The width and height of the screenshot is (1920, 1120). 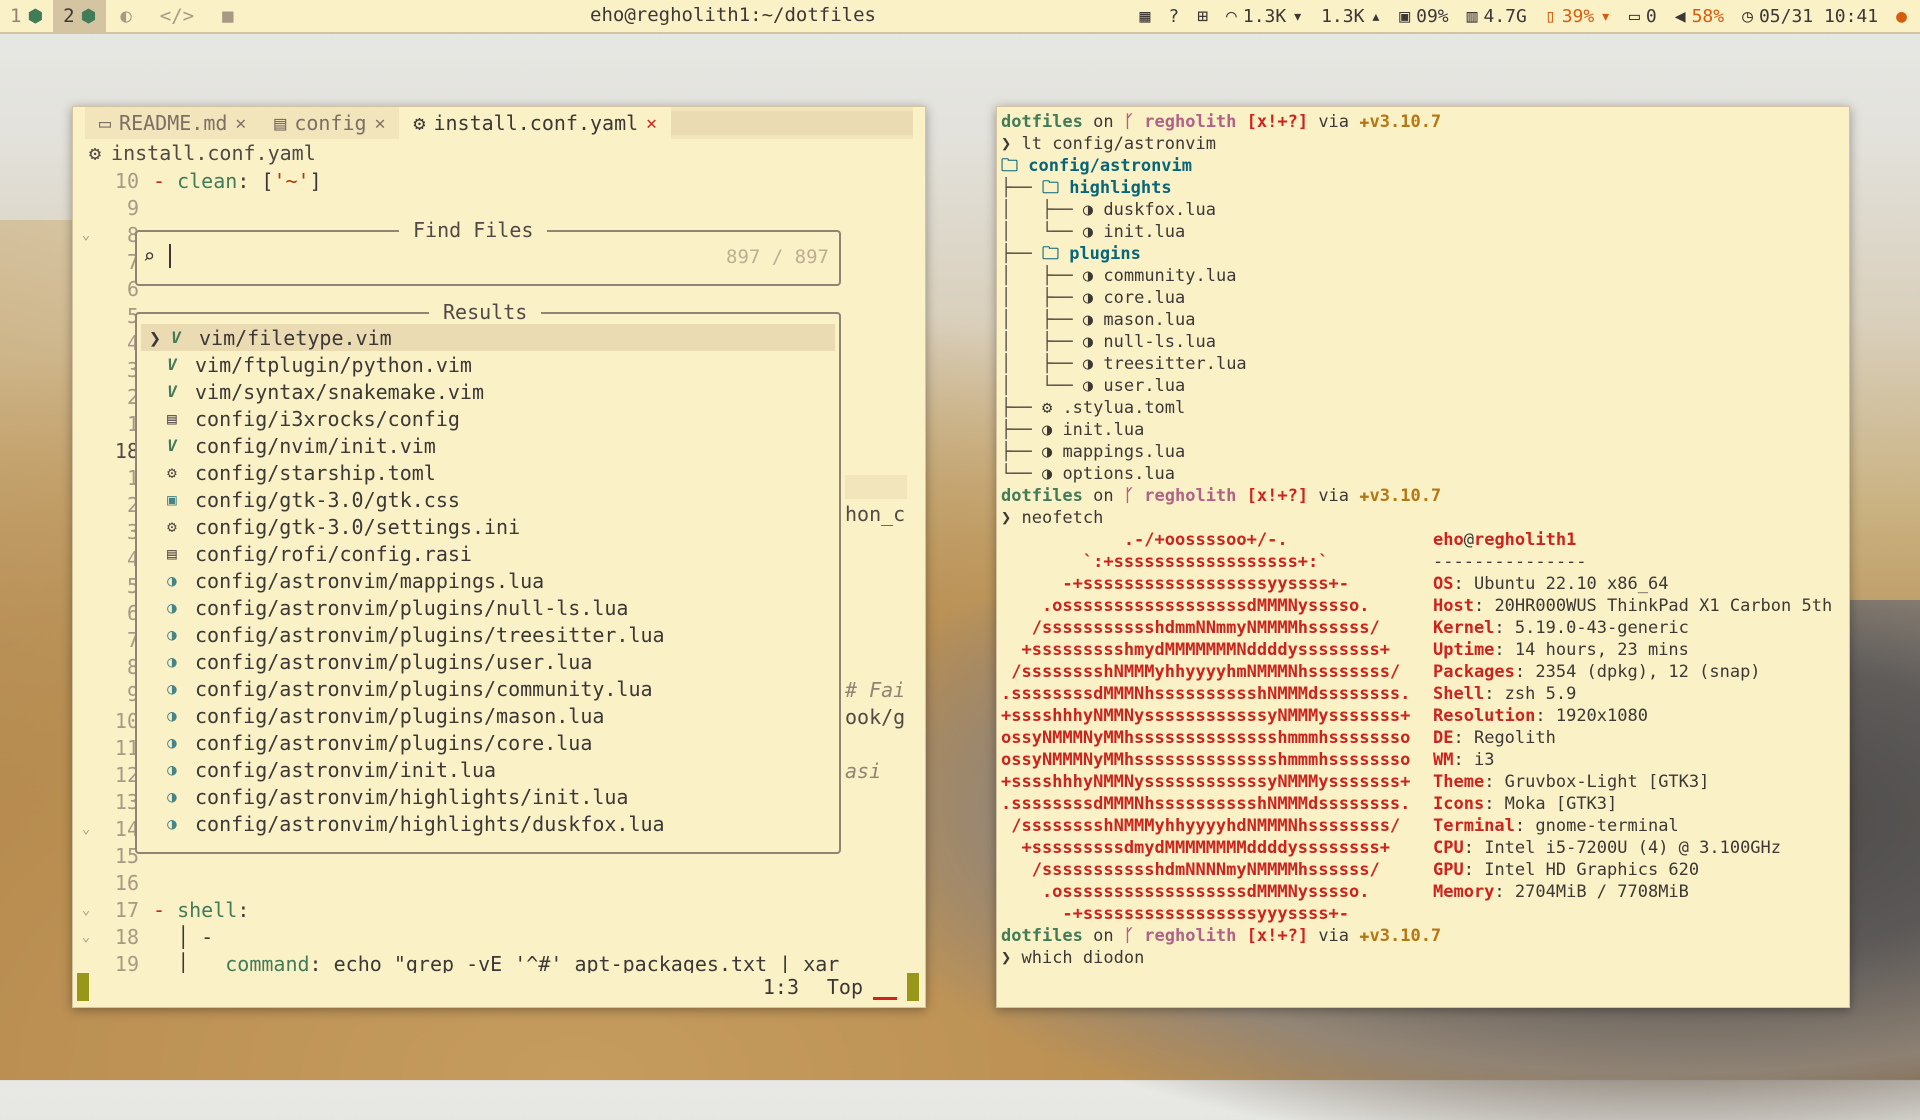 I want to click on ascii-art-line: -+ssssssssssssssssssyyssss+-, so click(x=1175, y=584).